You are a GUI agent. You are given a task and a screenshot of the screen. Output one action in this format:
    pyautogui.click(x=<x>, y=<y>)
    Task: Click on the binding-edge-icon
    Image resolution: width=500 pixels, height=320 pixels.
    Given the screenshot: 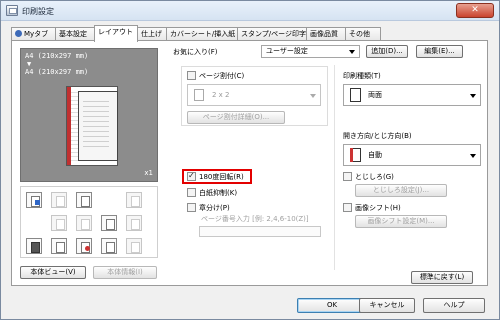 What is the action you would take?
    pyautogui.click(x=355, y=155)
    